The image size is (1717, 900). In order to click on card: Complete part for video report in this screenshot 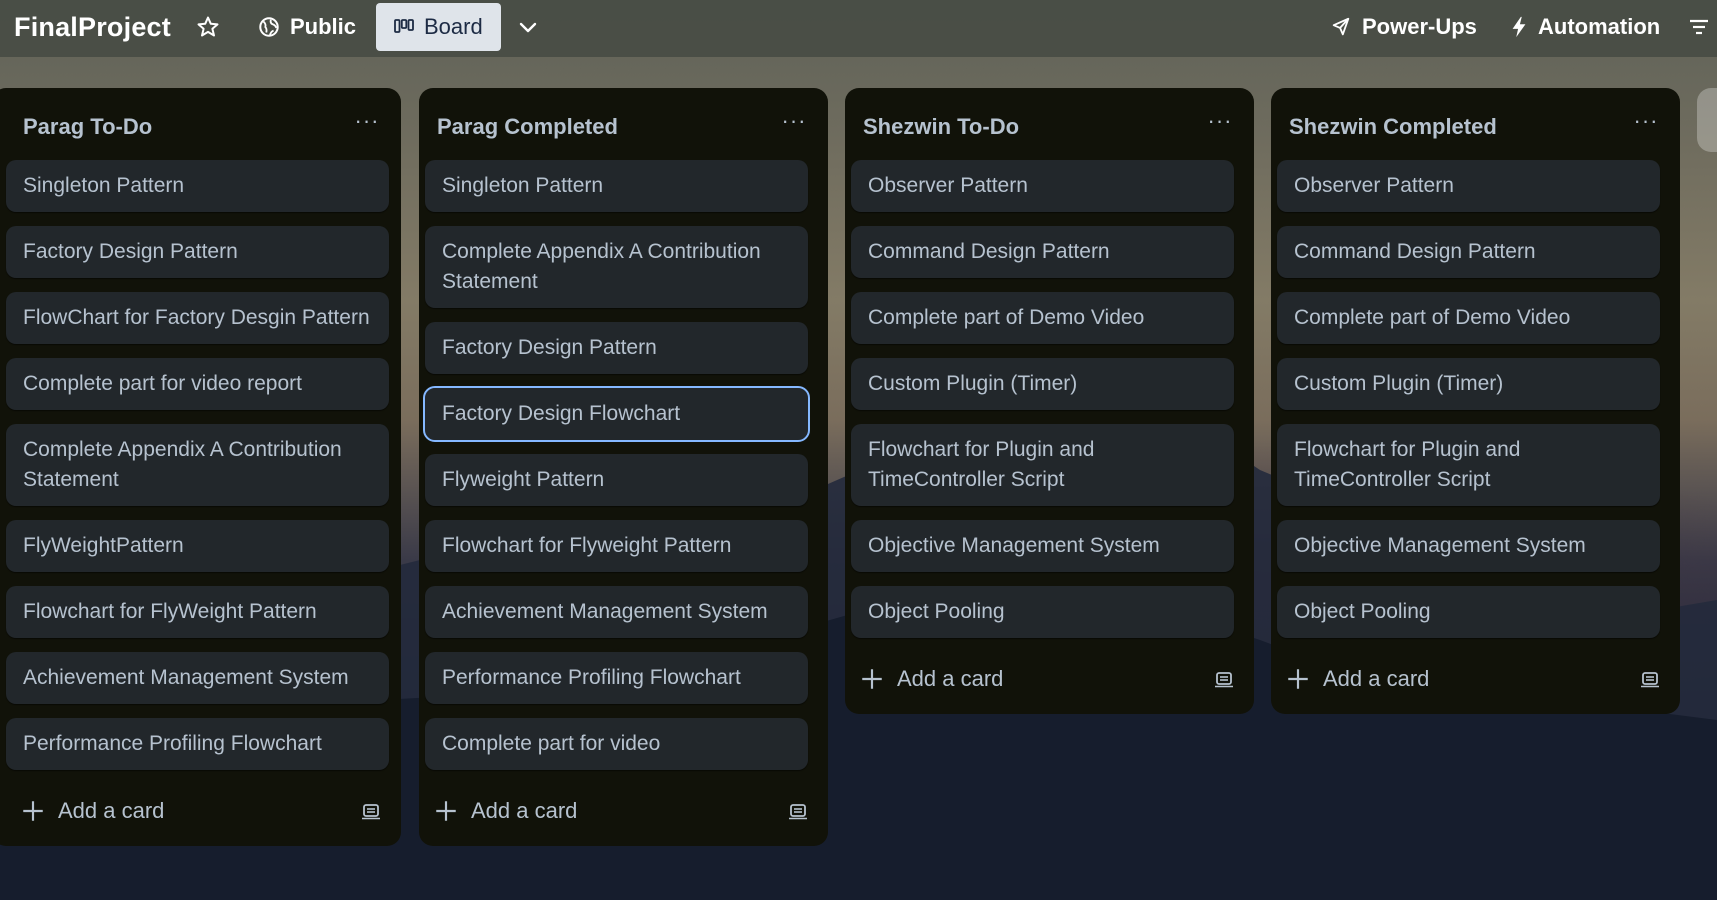, I will do `click(197, 384)`.